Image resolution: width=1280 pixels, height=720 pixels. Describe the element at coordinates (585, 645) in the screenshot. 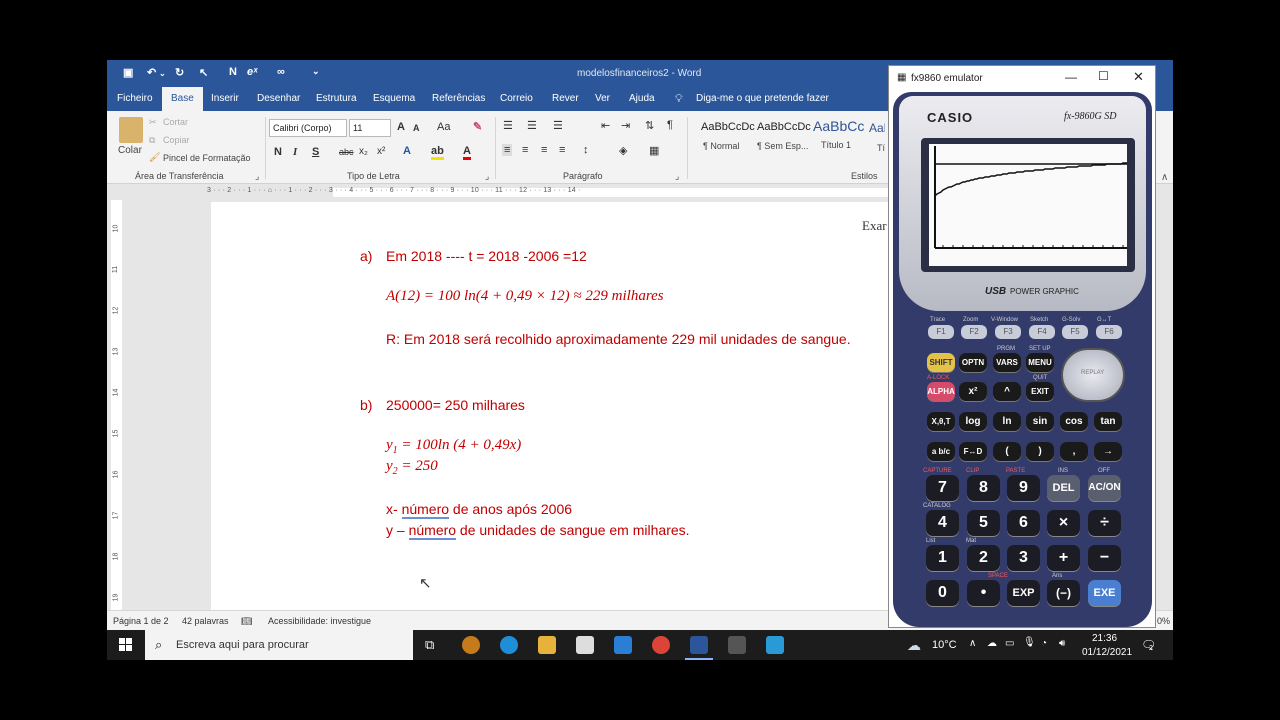

I see `store-icon` at that location.